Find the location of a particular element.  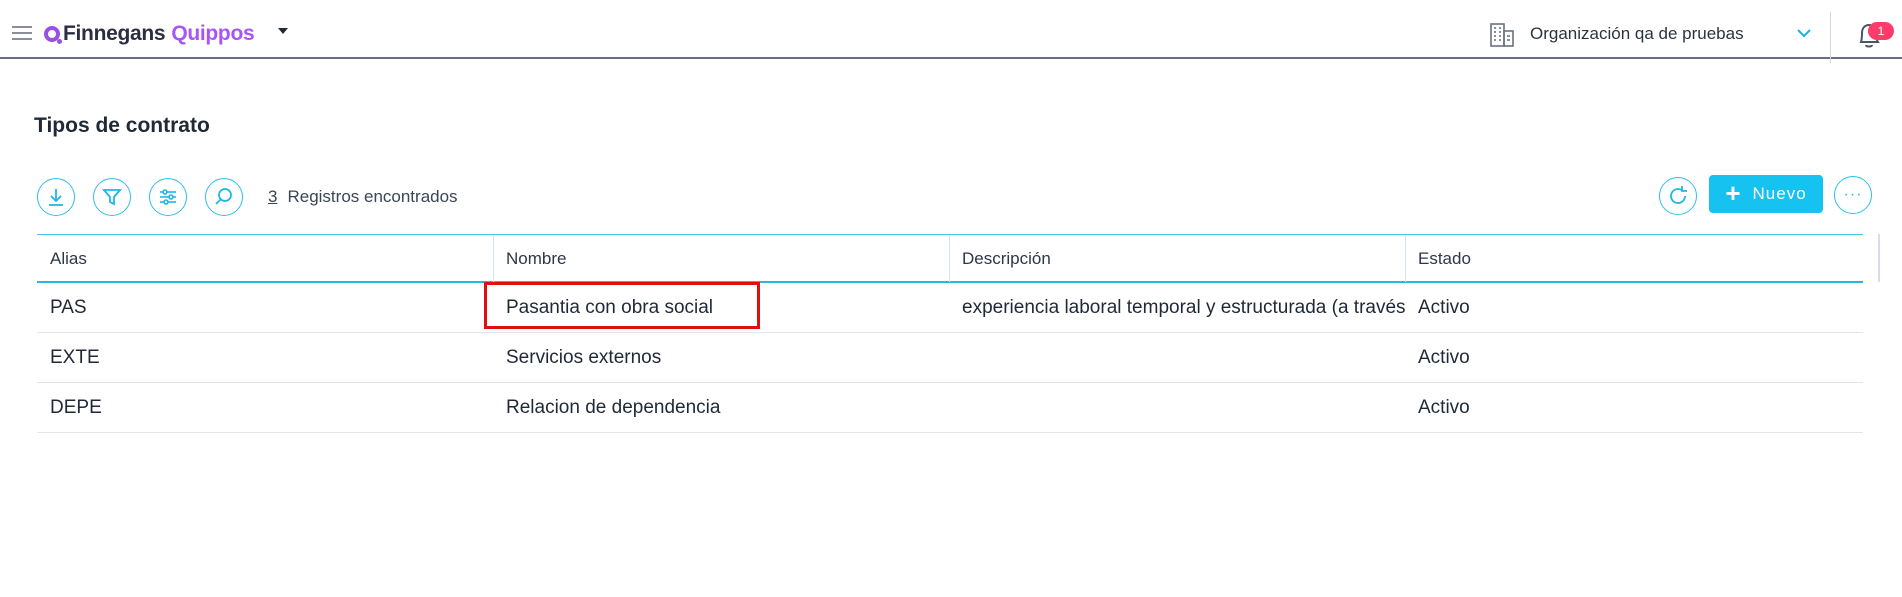

filter-button is located at coordinates (112, 197).